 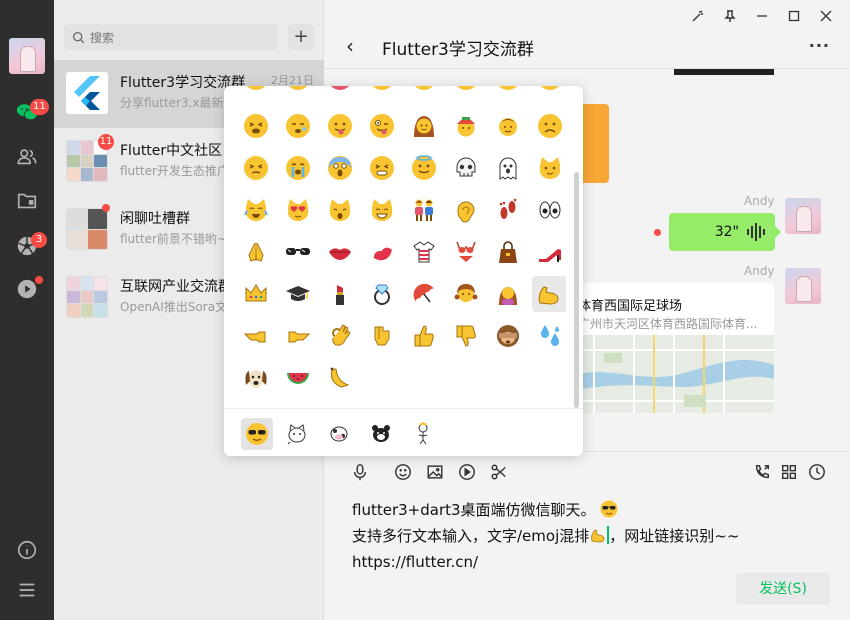 What do you see at coordinates (256, 126) in the screenshot?
I see `tired-emoji` at bounding box center [256, 126].